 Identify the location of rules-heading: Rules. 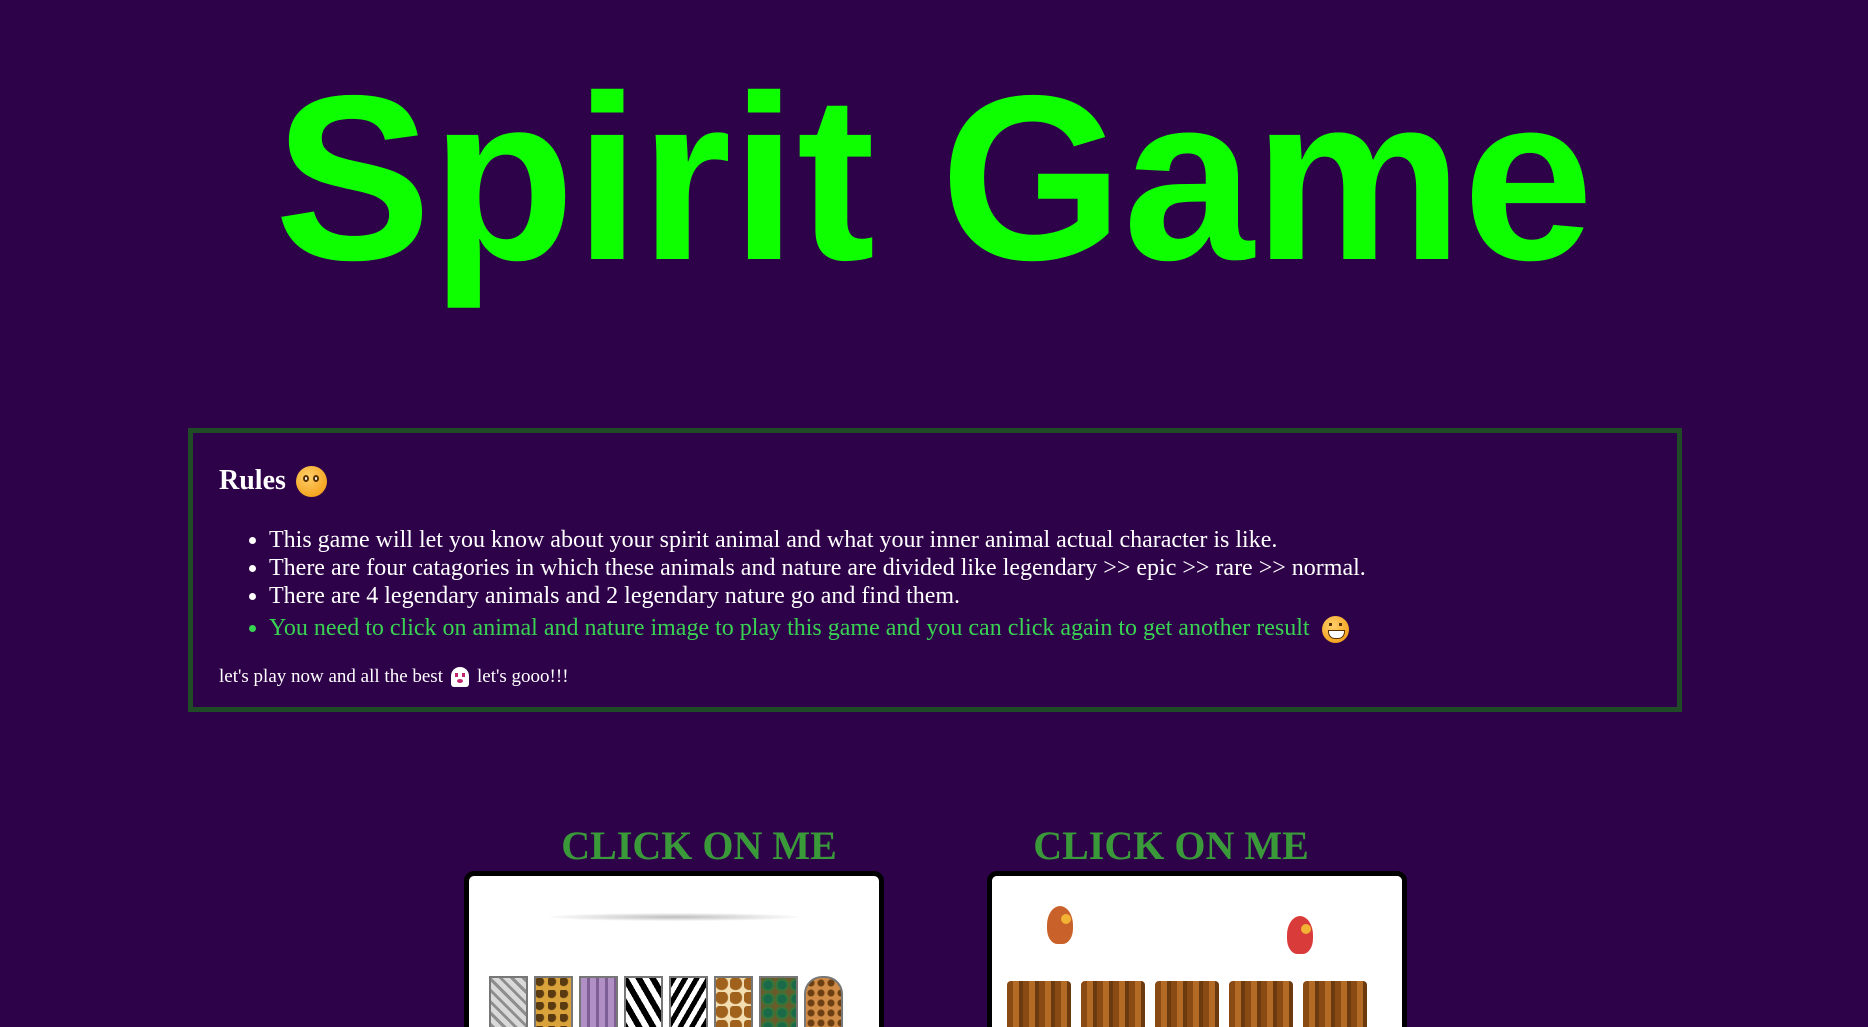
(273, 481).